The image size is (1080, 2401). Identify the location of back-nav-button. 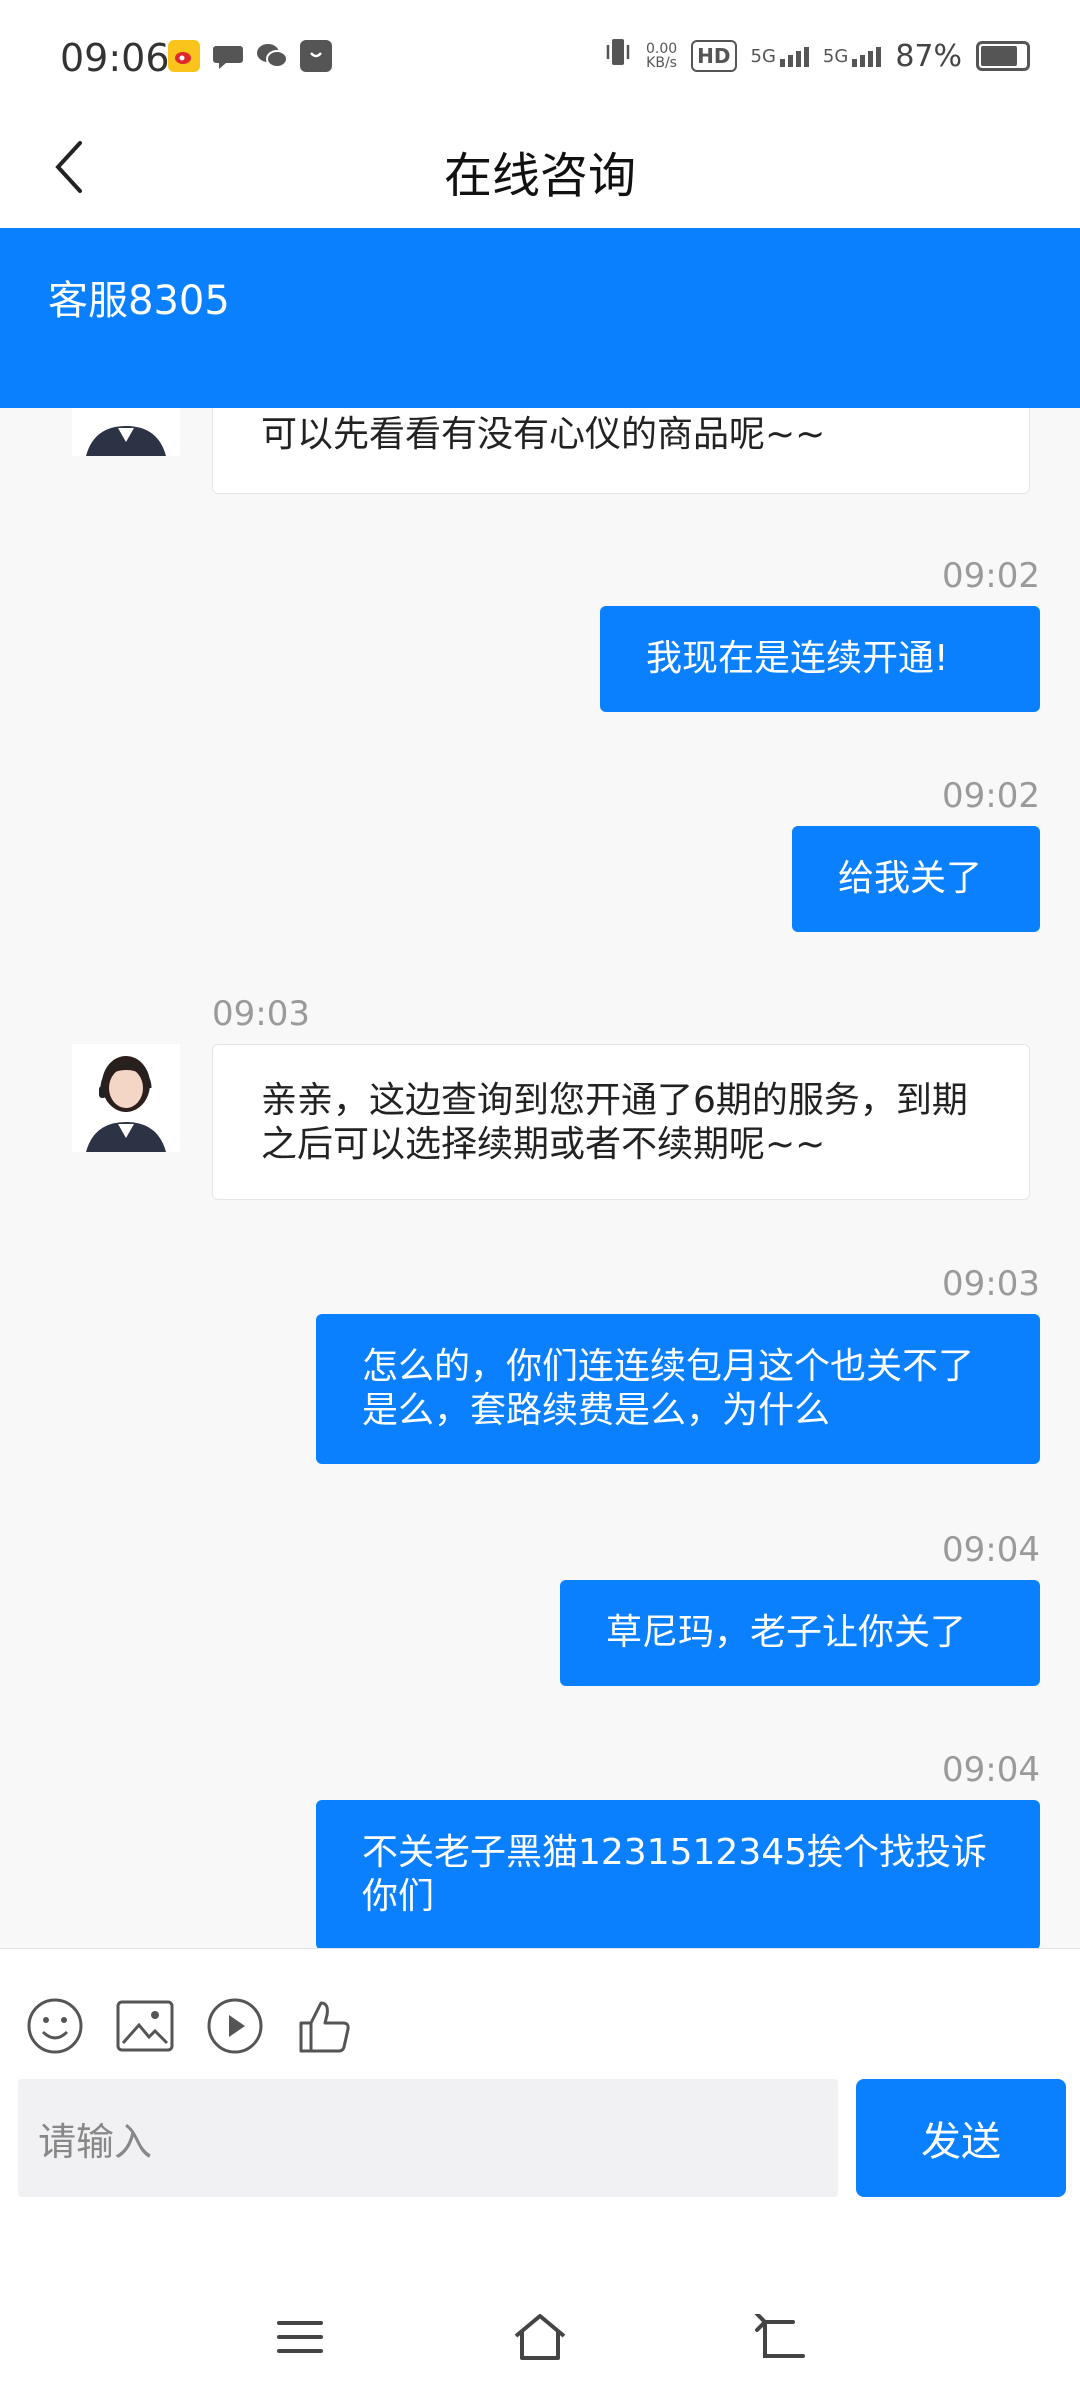
(780, 2337).